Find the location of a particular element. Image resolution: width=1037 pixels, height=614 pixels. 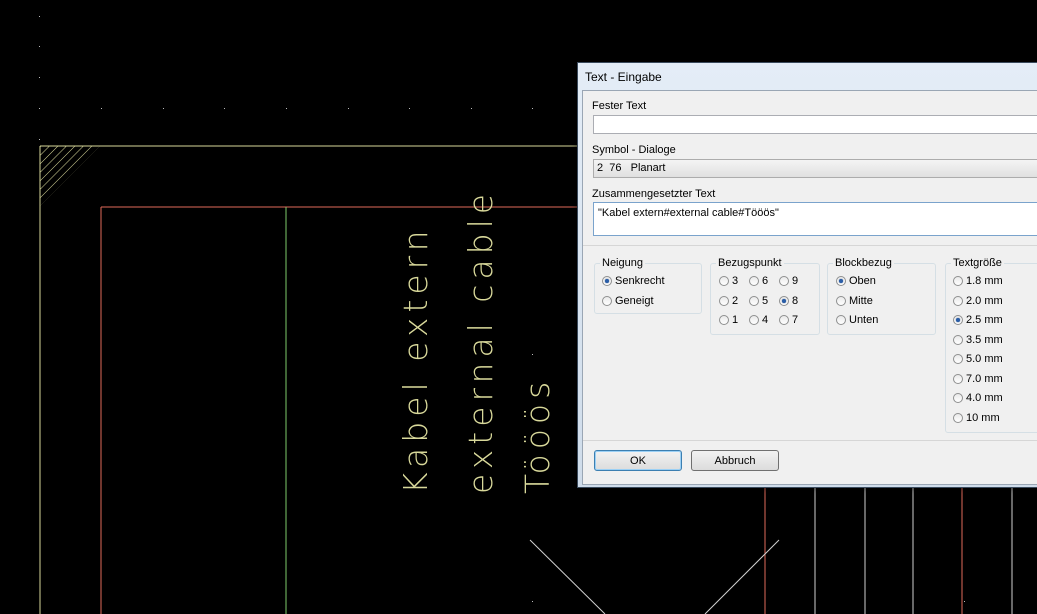

radio-size-4-0: 4.0 mm is located at coordinates (978, 398).